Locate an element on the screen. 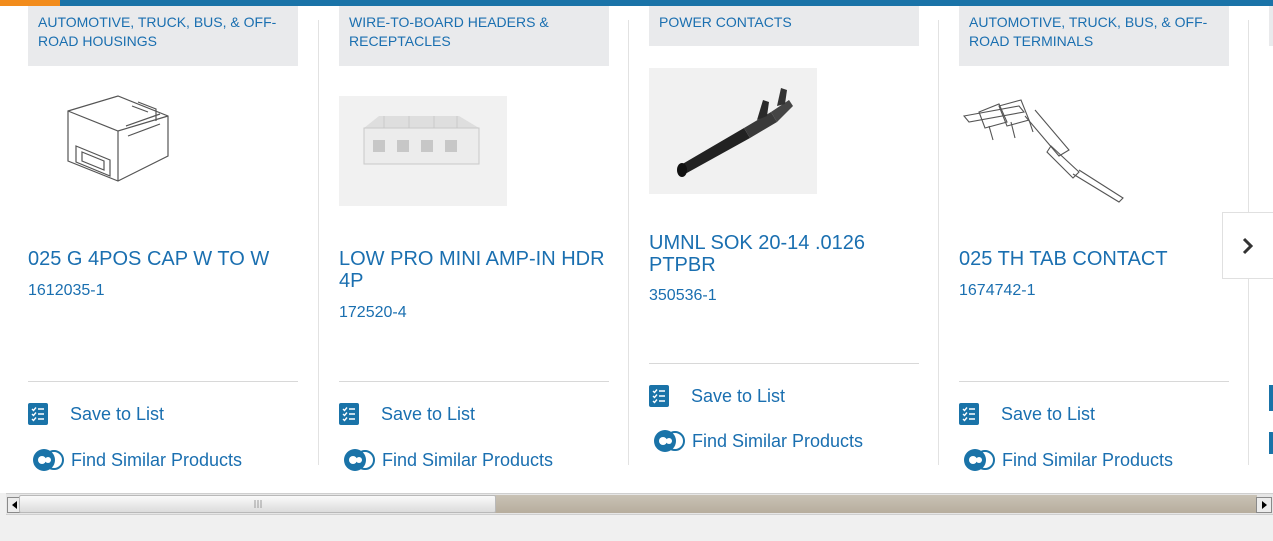 The image size is (1273, 541). partial-category is located at coordinates (1271, 26).